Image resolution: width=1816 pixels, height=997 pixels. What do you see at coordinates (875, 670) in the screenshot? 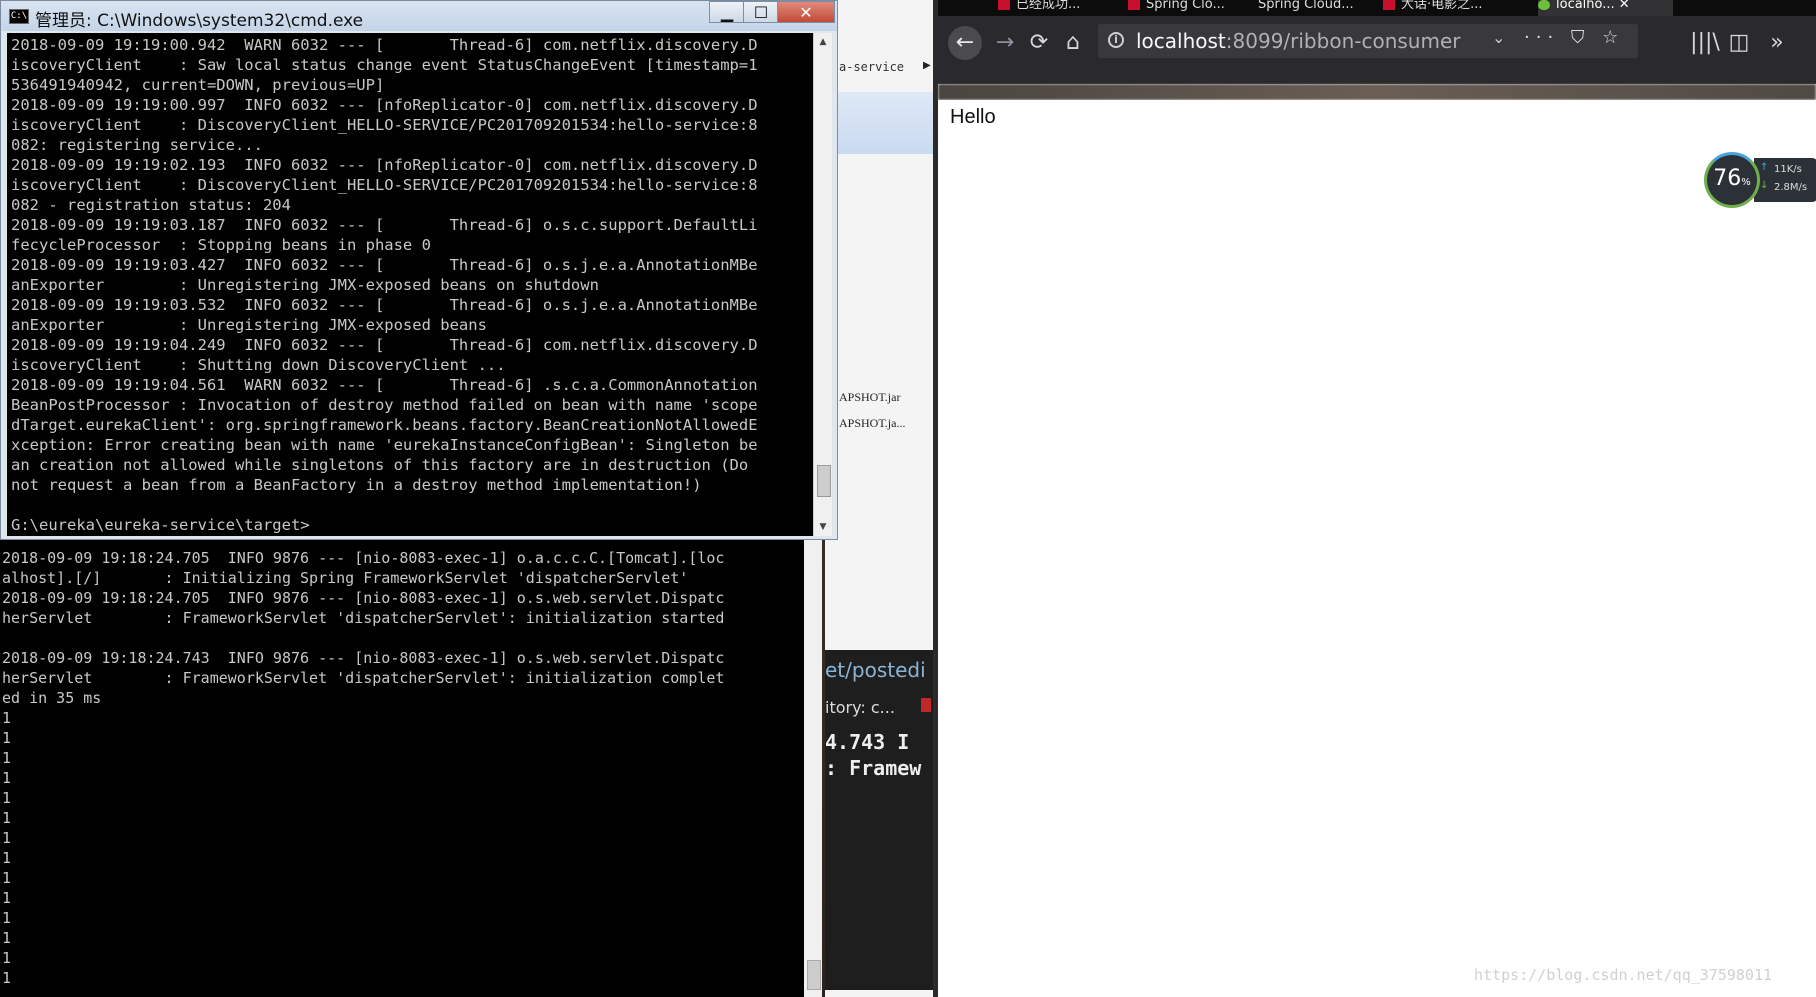
I see `background-link-text: et/postedi` at bounding box center [875, 670].